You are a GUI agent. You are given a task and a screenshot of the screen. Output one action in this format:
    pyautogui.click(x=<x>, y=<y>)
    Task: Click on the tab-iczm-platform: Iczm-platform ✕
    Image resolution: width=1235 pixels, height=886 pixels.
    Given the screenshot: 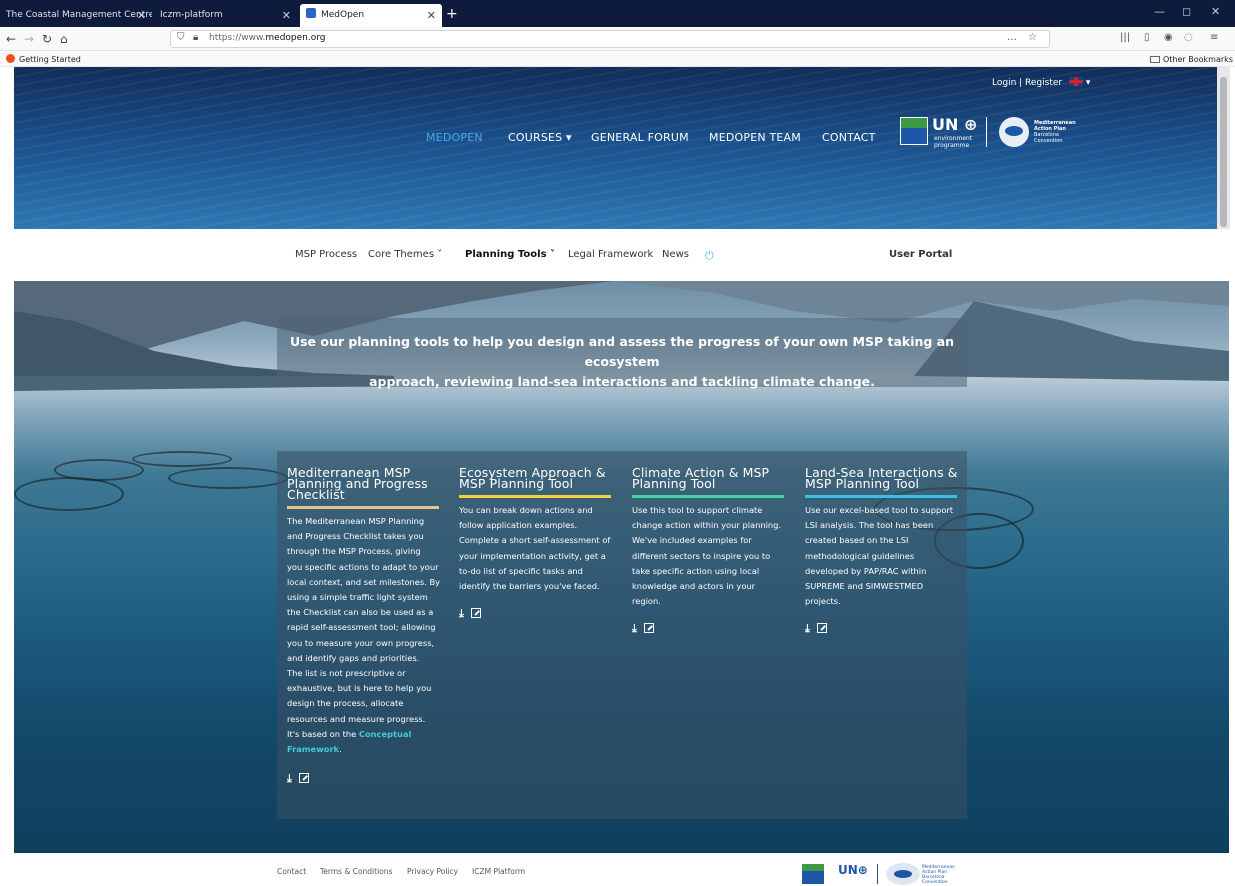 What is the action you would take?
    pyautogui.click(x=225, y=15)
    